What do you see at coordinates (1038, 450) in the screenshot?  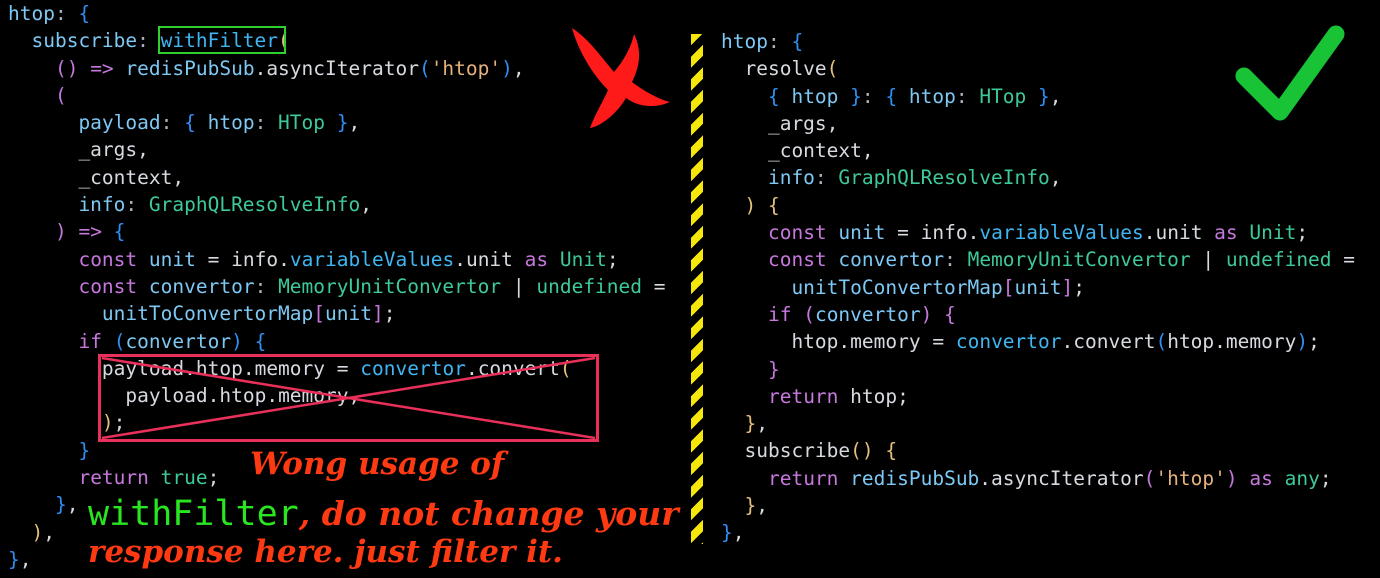 I see `code-line: subscribe() {` at bounding box center [1038, 450].